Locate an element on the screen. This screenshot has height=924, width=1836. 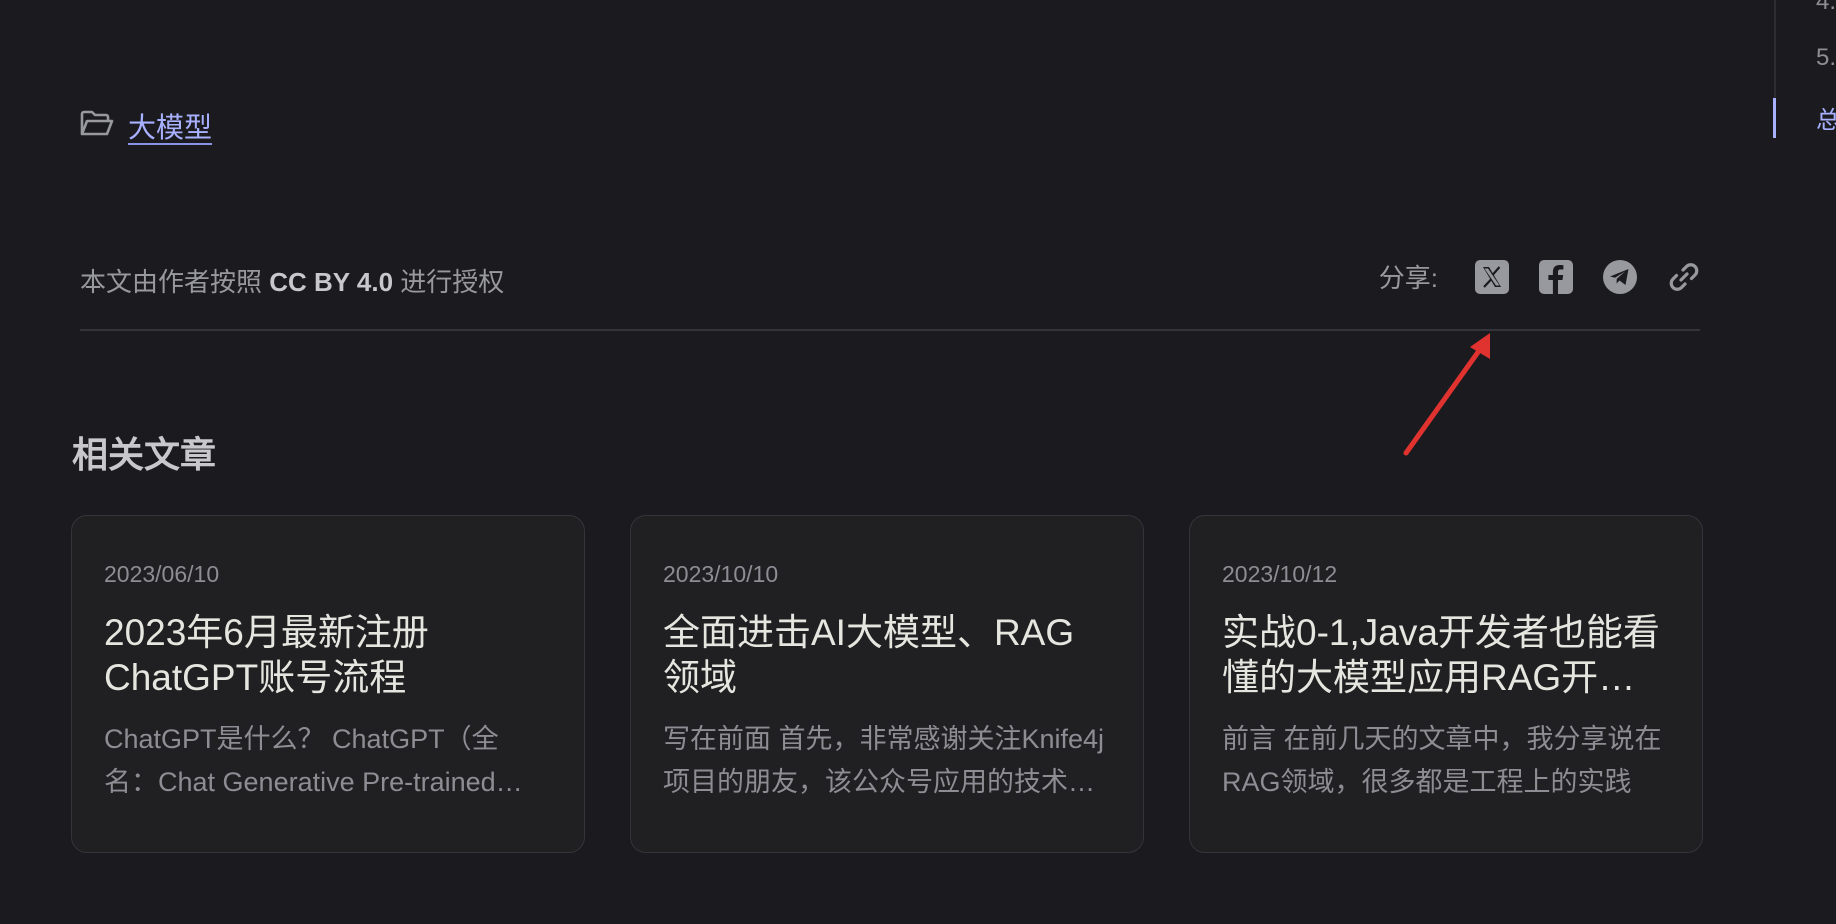
license-text: 本文由作者按照 CC BY 4.0 进行授权 is located at coordinates (292, 280).